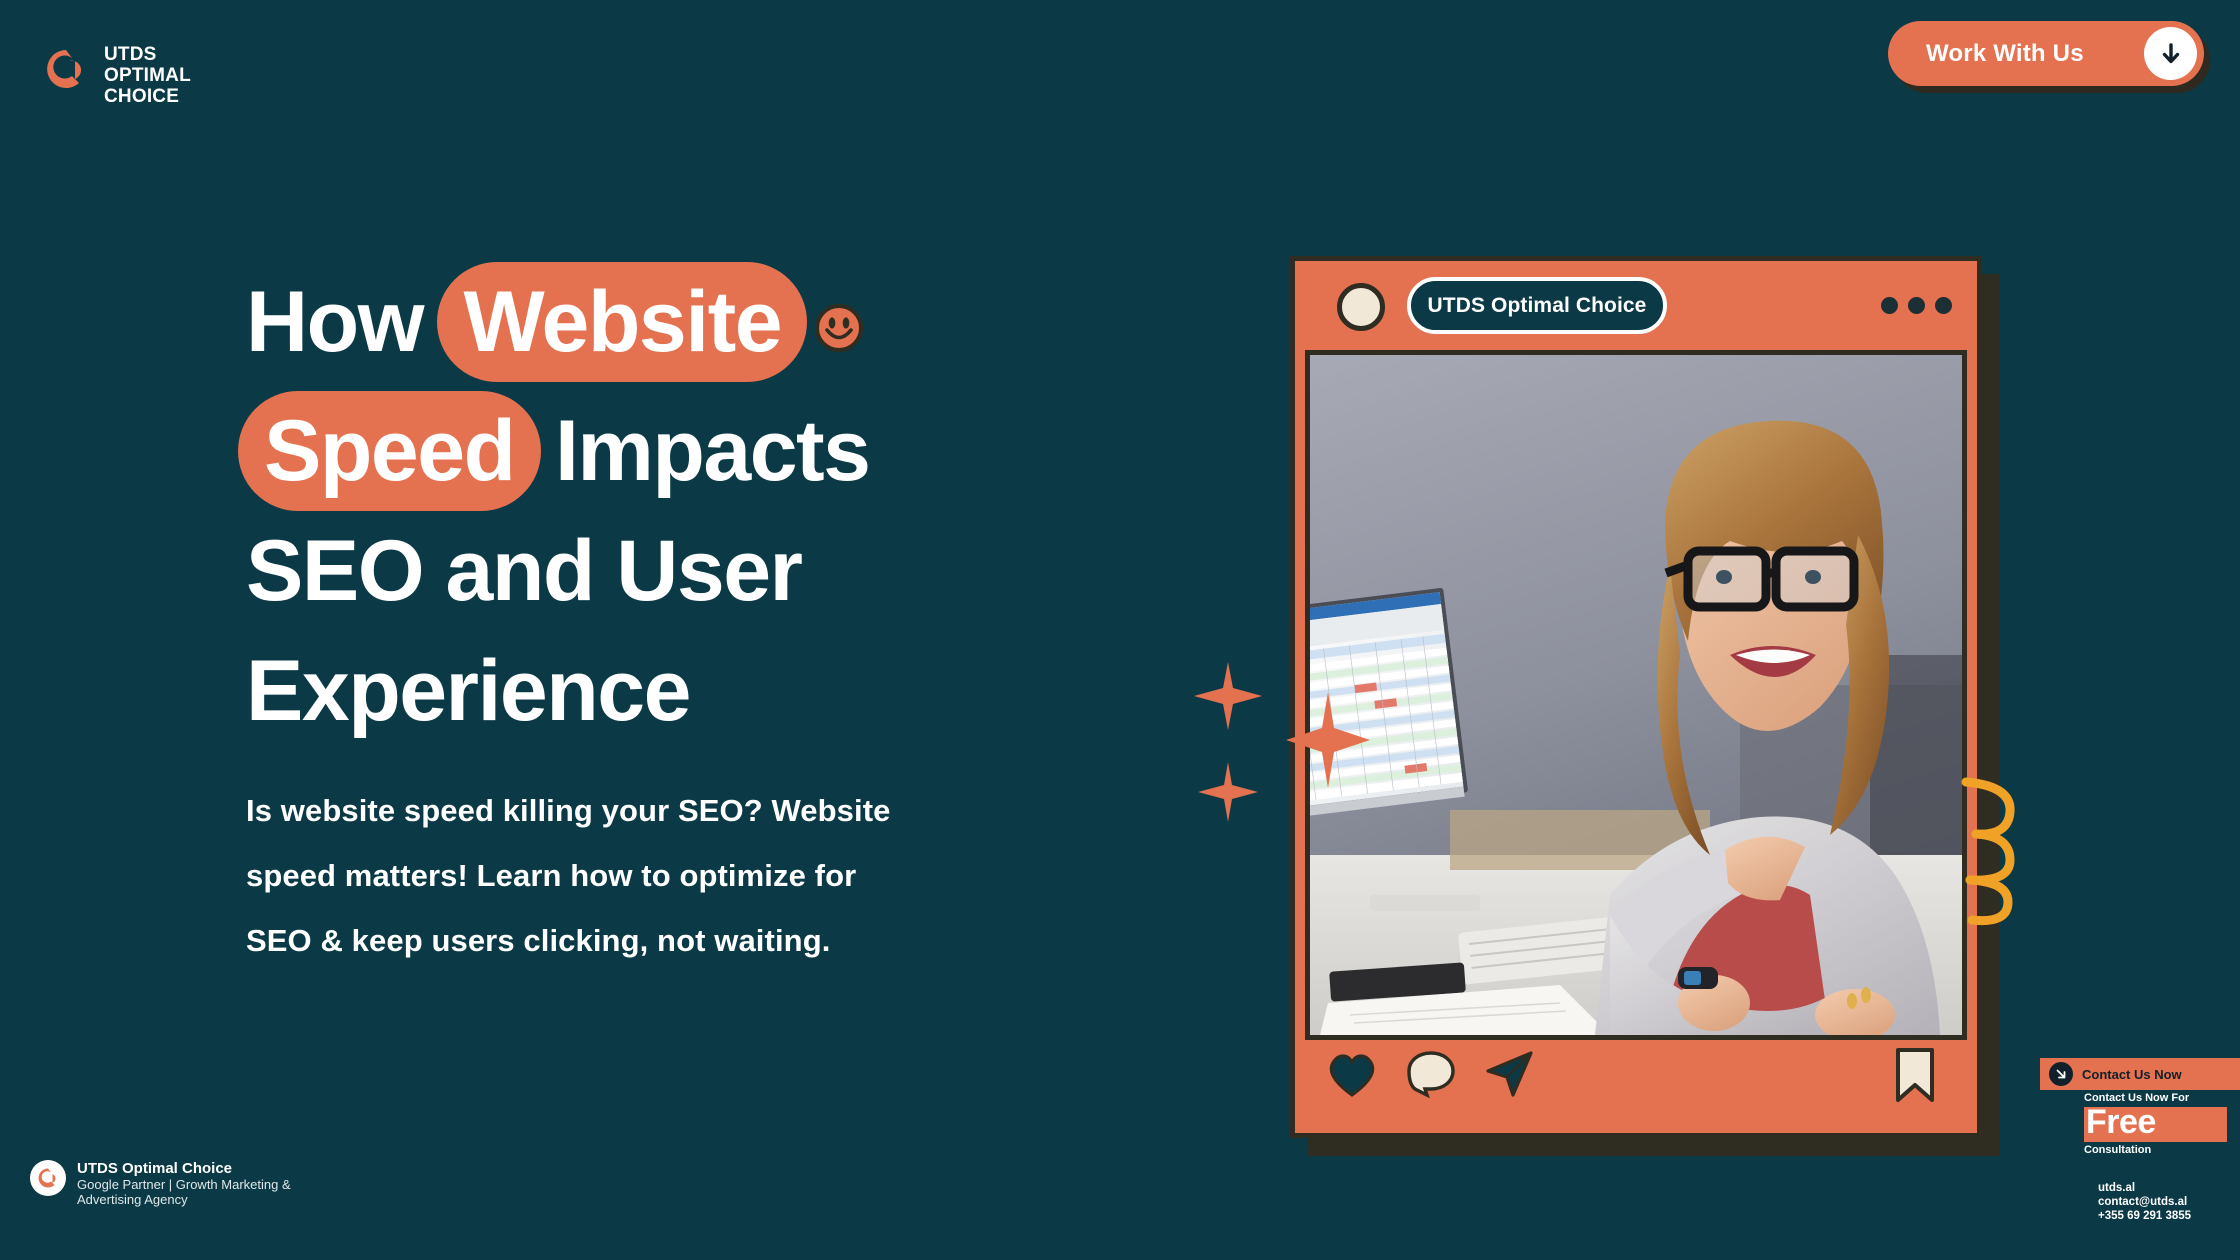  What do you see at coordinates (701, 451) in the screenshot?
I see `headline-word-plain: Impacts` at bounding box center [701, 451].